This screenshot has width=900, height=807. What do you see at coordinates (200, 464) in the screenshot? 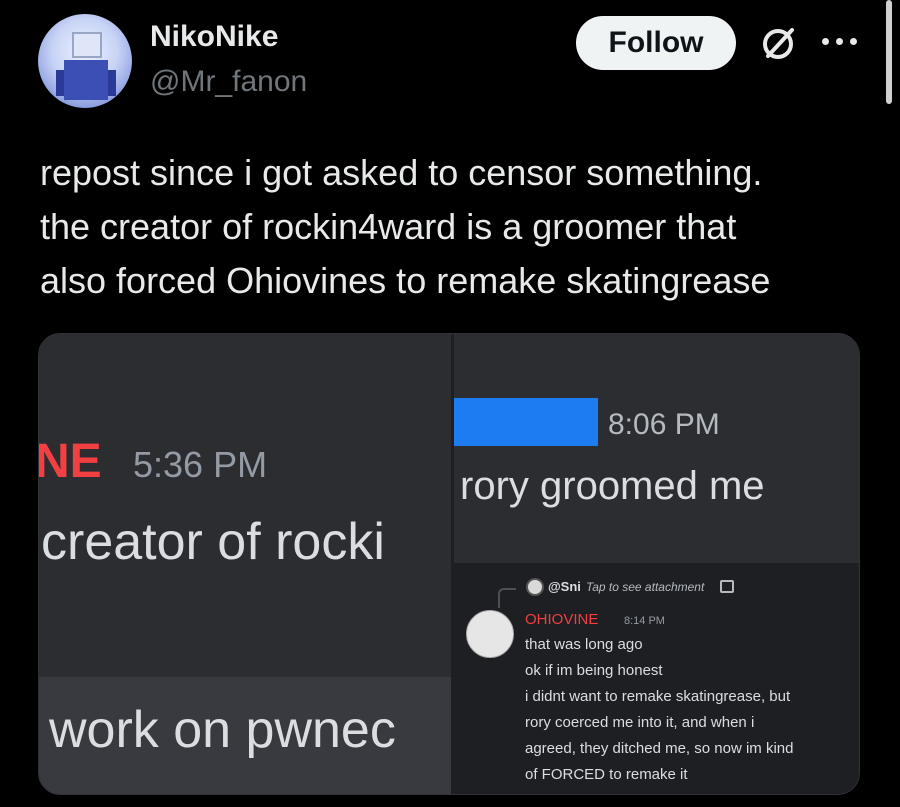
I see `message-time: 5:36 PM` at bounding box center [200, 464].